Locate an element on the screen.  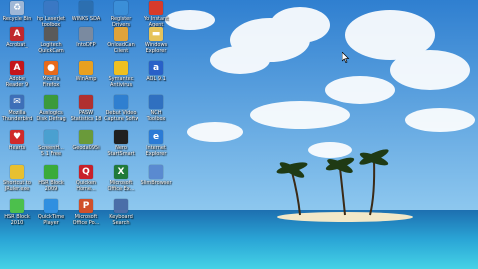
printer-icon is located at coordinates (51, 8).